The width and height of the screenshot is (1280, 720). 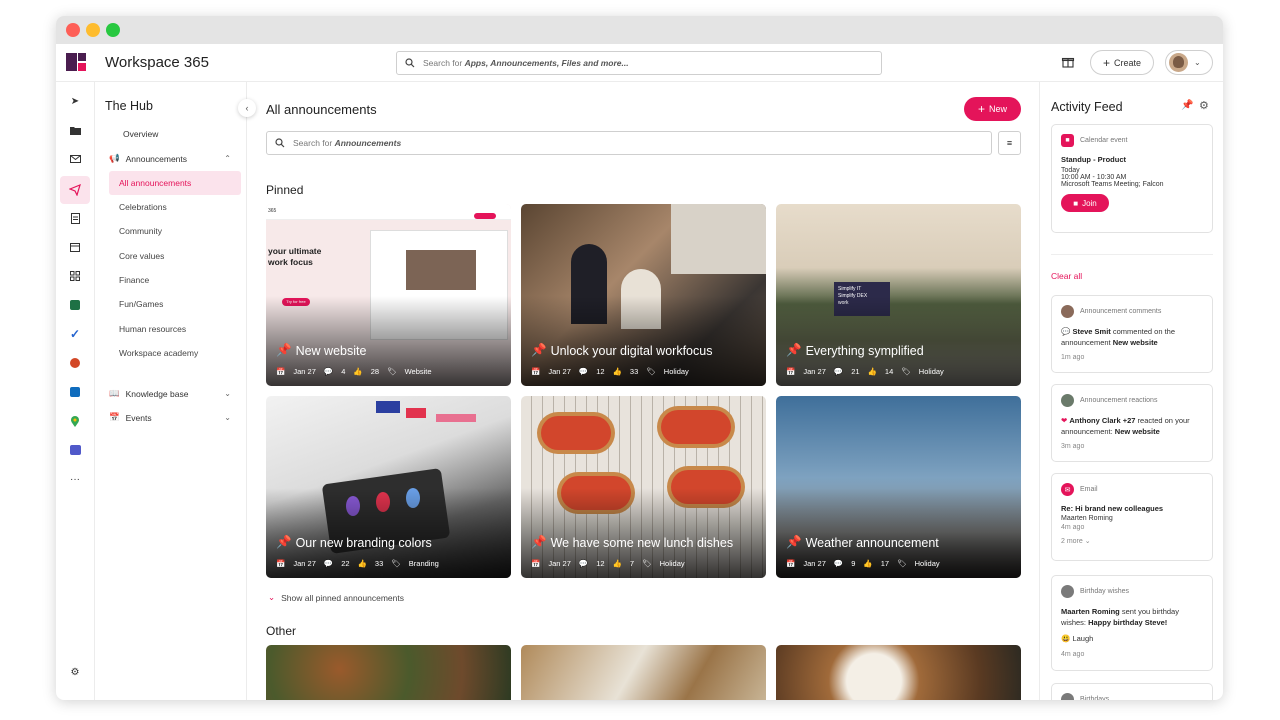 What do you see at coordinates (75, 421) in the screenshot?
I see `maps-pin-icon` at bounding box center [75, 421].